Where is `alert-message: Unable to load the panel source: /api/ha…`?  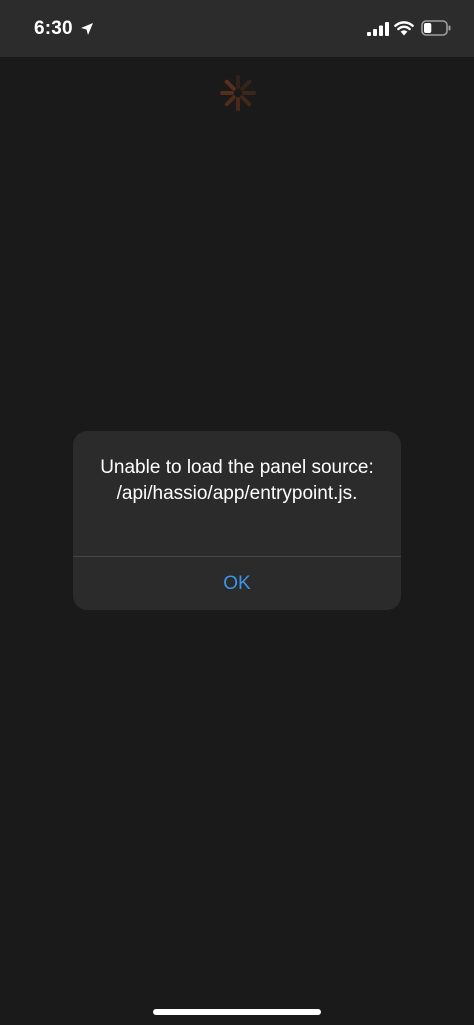 alert-message: Unable to load the panel source: /api/ha… is located at coordinates (237, 480).